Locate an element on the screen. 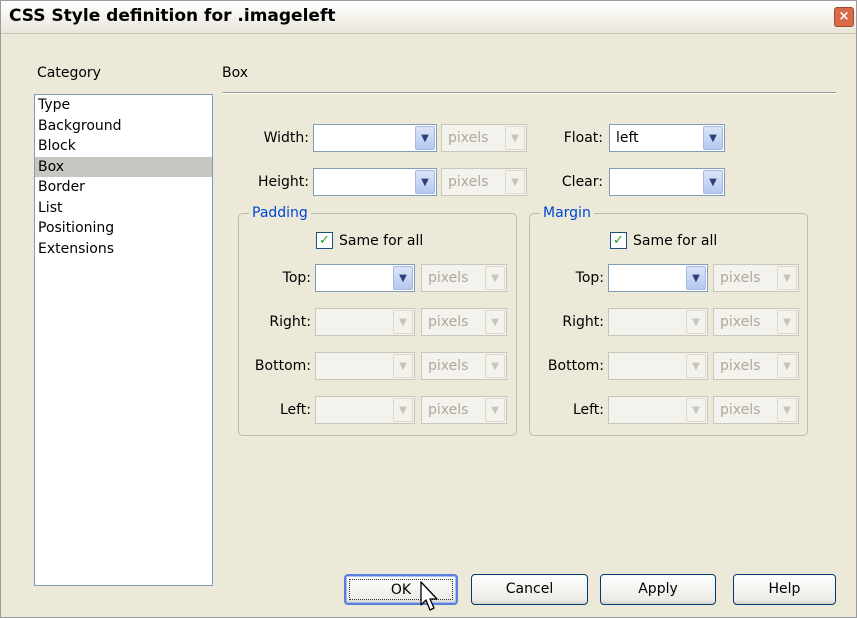 The width and height of the screenshot is (857, 618). padding-right-combo: ▼ is located at coordinates (365, 322).